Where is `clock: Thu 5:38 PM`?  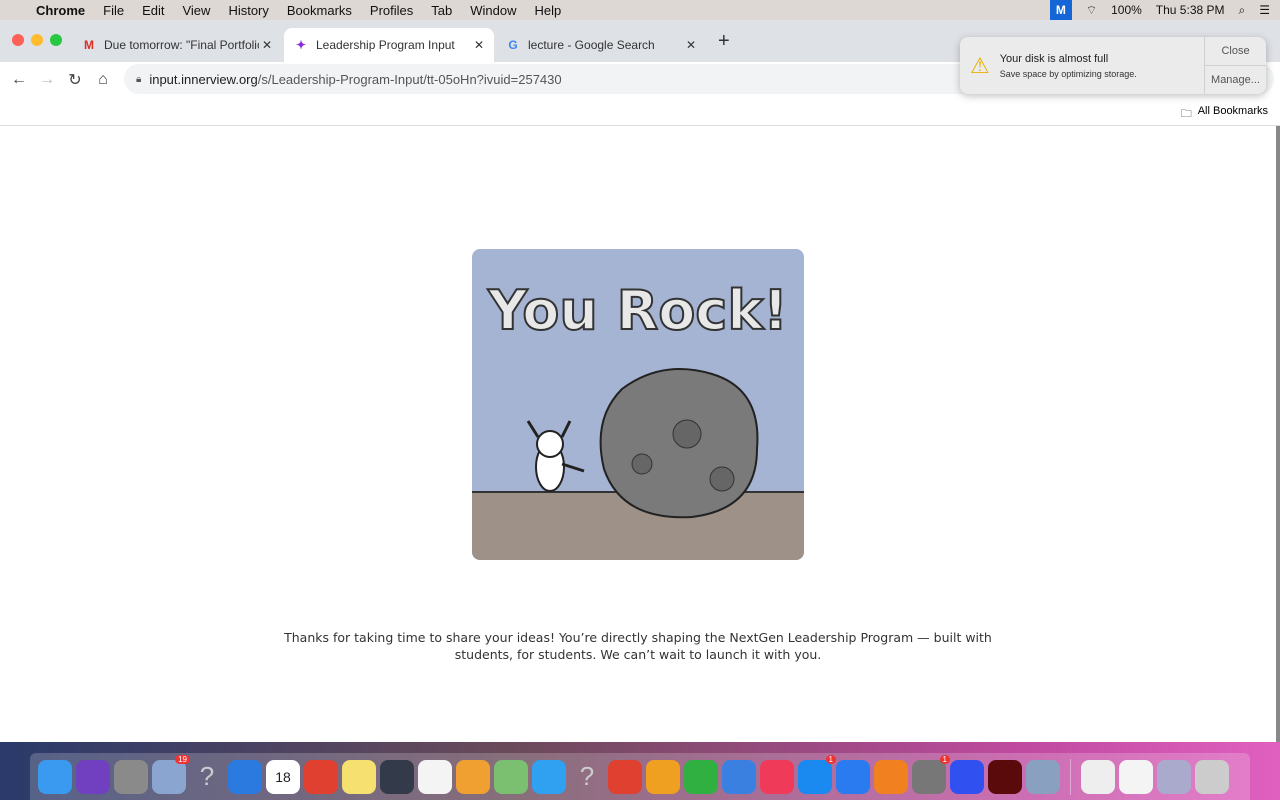
clock: Thu 5:38 PM is located at coordinates (1190, 10).